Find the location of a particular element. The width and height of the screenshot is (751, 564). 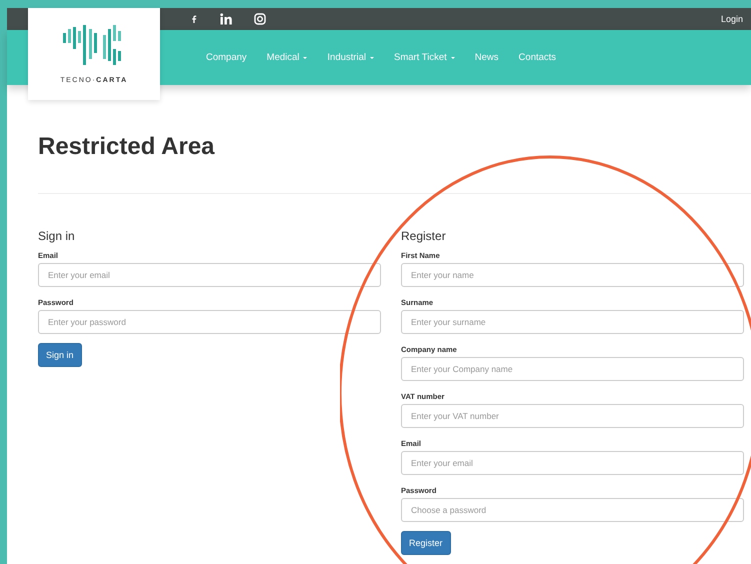

nav-link: Smart Ticket is located at coordinates (424, 57).